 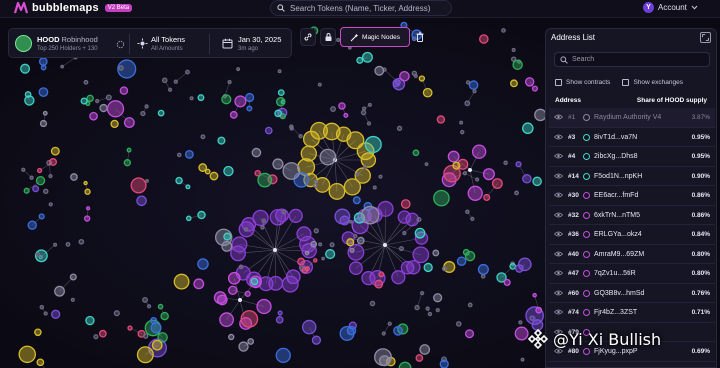 I want to click on show-exchanges-checkbox: Show exchanges, so click(x=652, y=82).